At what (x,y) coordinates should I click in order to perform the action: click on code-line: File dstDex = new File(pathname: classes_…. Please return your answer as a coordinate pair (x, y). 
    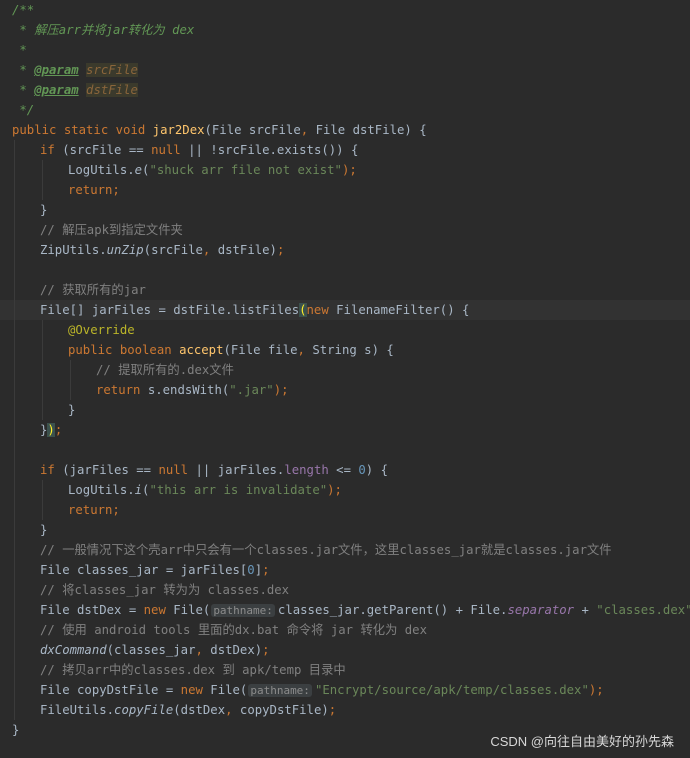
    Looking at the image, I should click on (351, 610).